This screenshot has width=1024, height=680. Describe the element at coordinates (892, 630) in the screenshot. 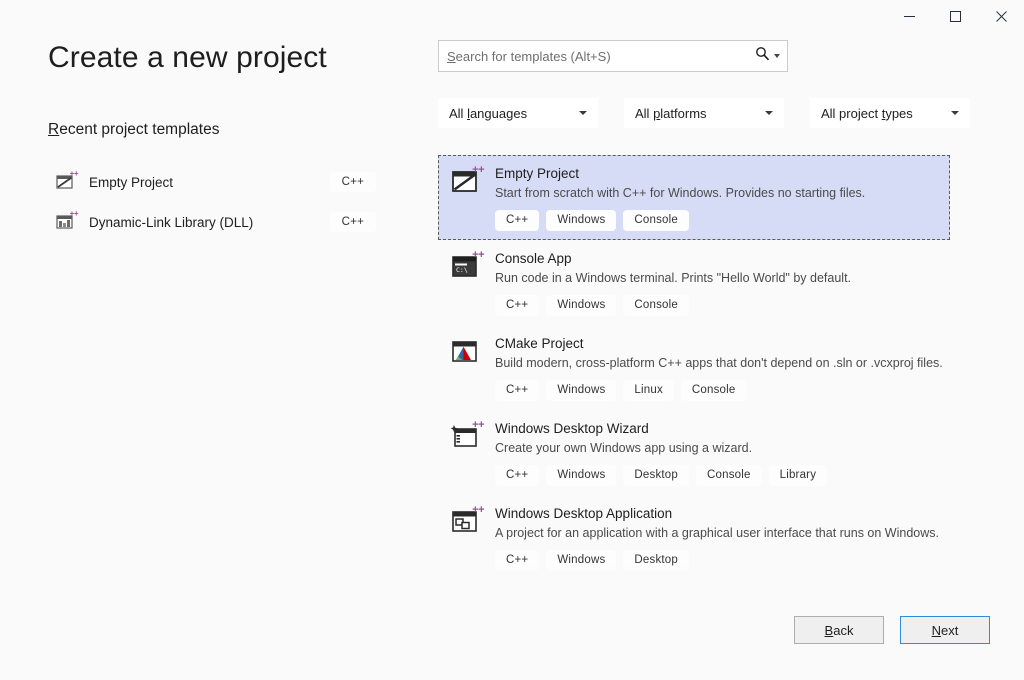

I see `dialog-footer: Back Next` at that location.